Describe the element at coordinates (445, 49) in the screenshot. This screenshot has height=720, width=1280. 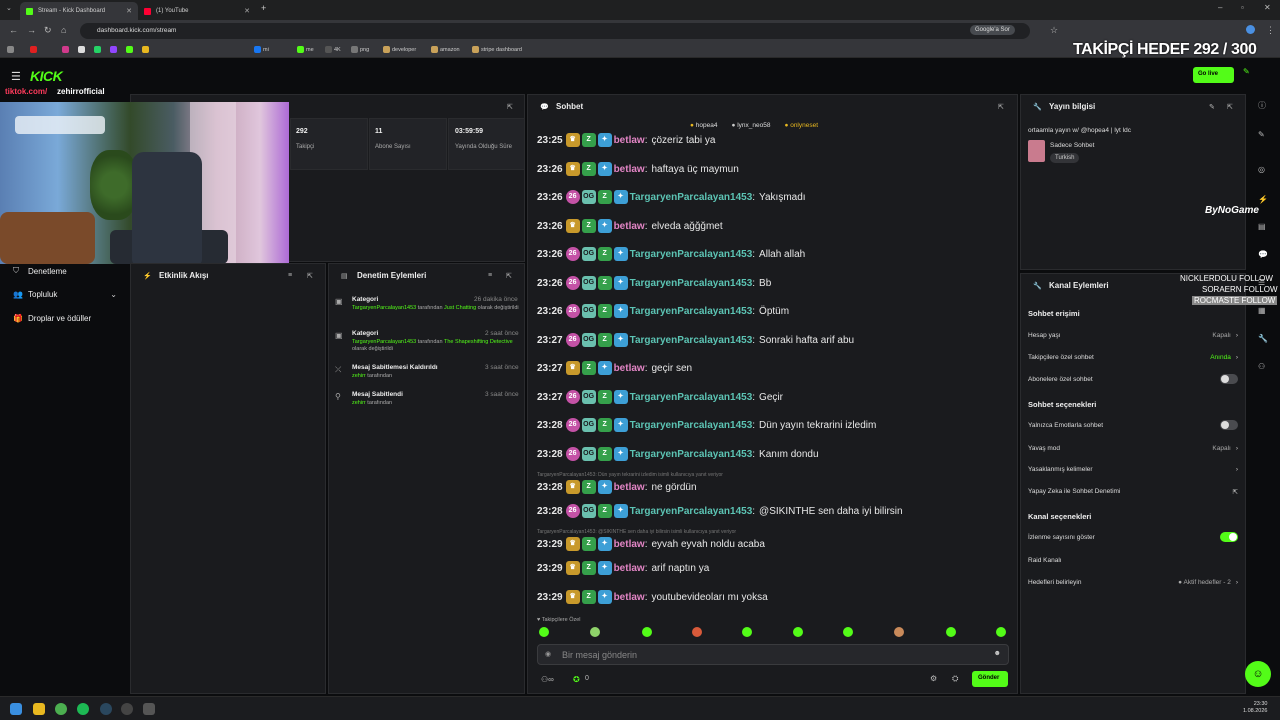
I see `bookmark-amazon: amazon` at that location.